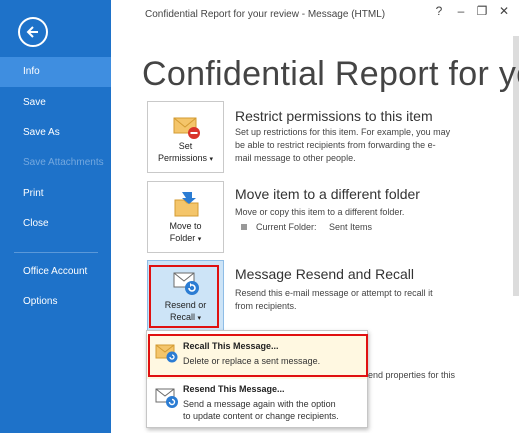 The image size is (519, 433). I want to click on back-button, so click(33, 32).